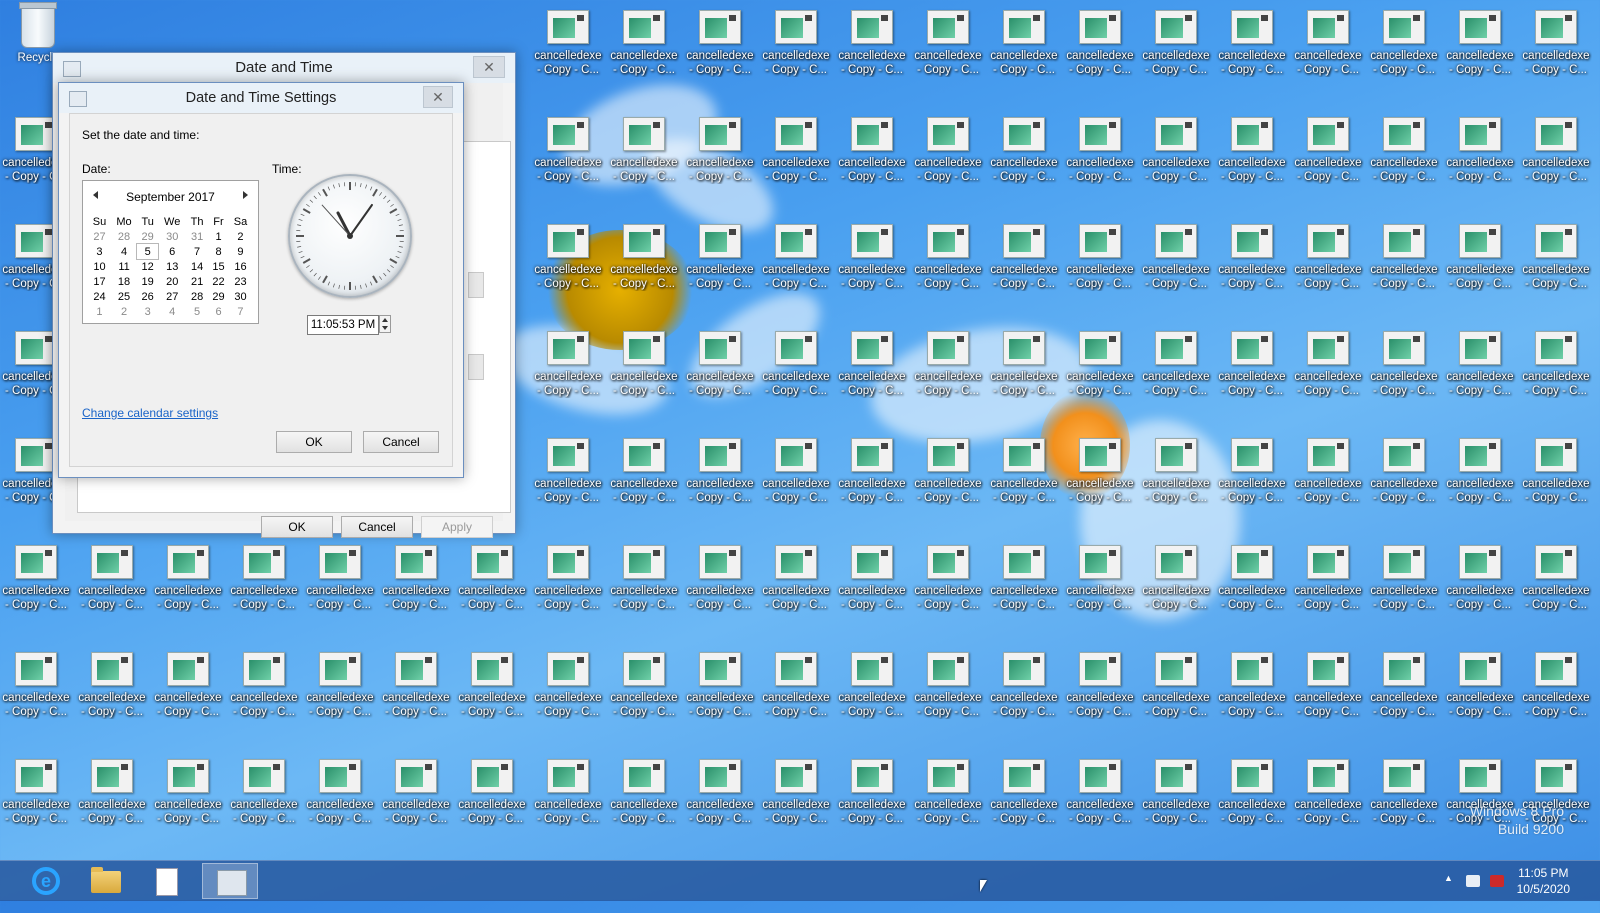 The height and width of the screenshot is (913, 1600). Describe the element at coordinates (99, 266) in the screenshot. I see `calendar-day: 10` at that location.